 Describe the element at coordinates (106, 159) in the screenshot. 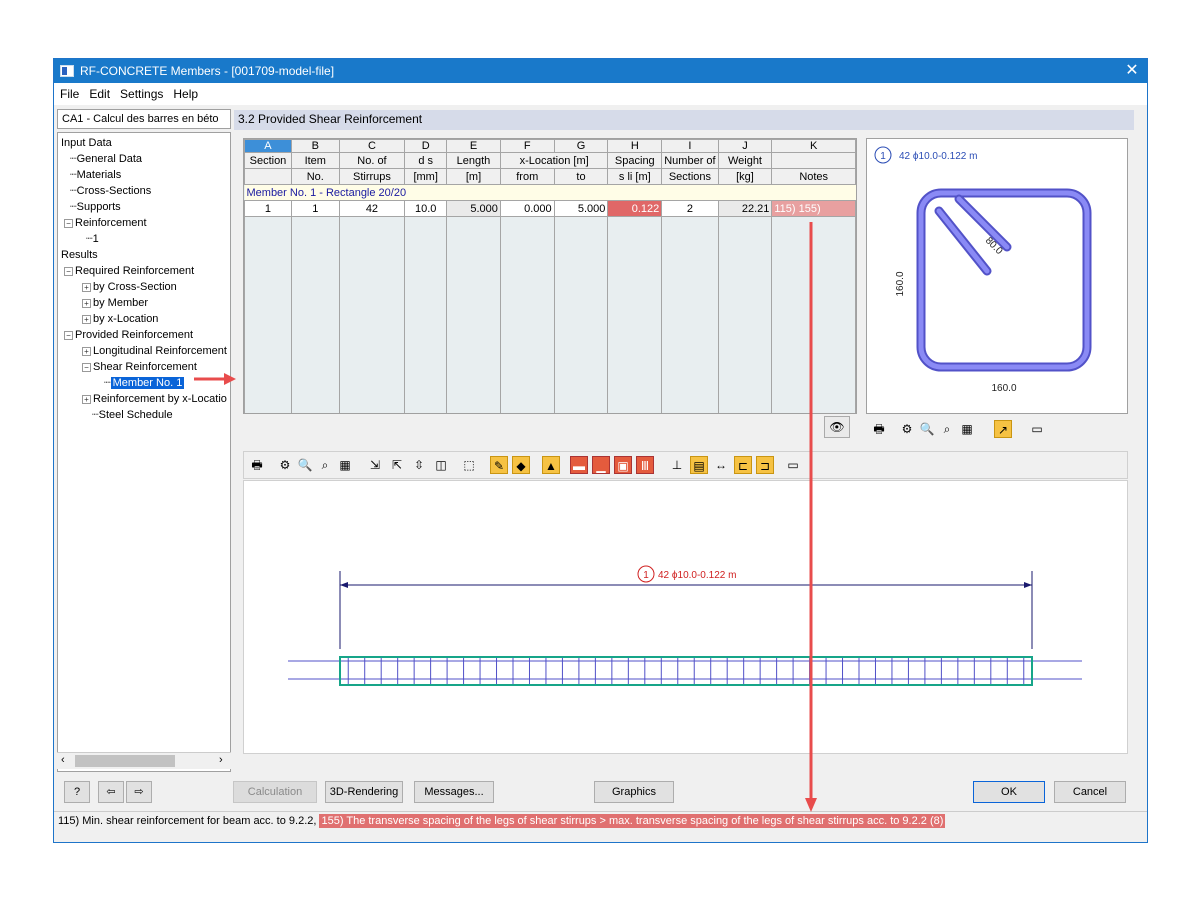

I see `tree-general-data: ┈General Data` at that location.